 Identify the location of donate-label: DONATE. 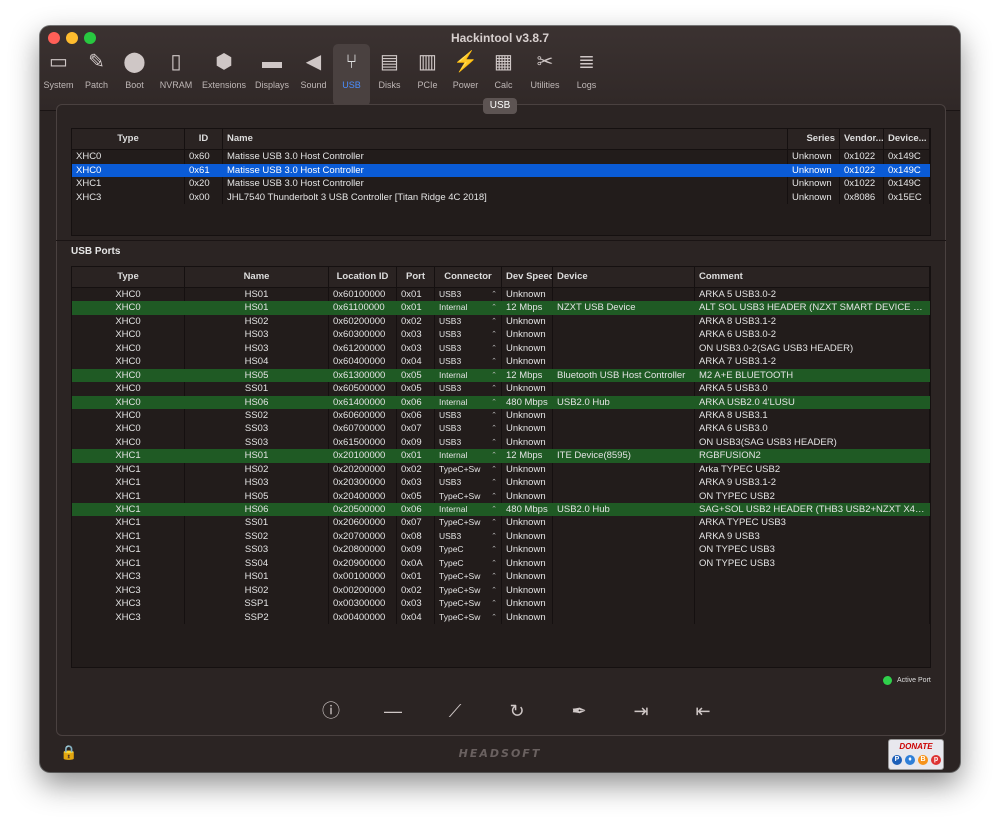
(916, 746).